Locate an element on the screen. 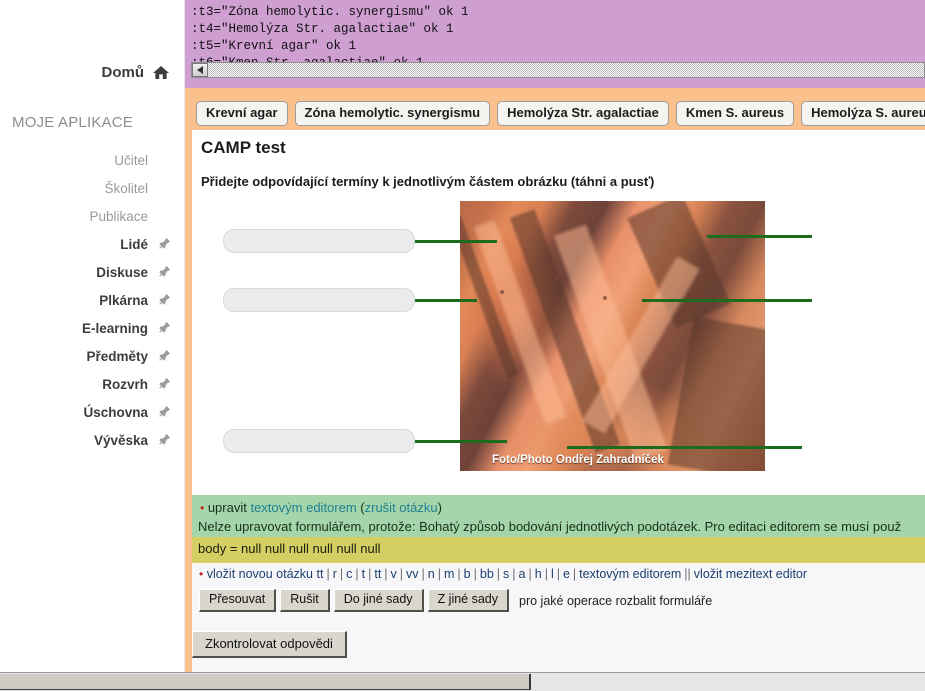 The height and width of the screenshot is (691, 925). link-textovym-editorem-2: textovým editorem is located at coordinates (630, 574).